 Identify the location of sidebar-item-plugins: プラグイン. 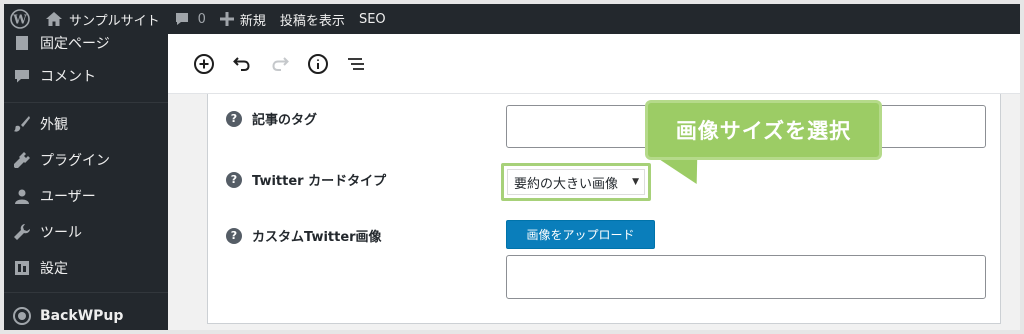
(86, 160).